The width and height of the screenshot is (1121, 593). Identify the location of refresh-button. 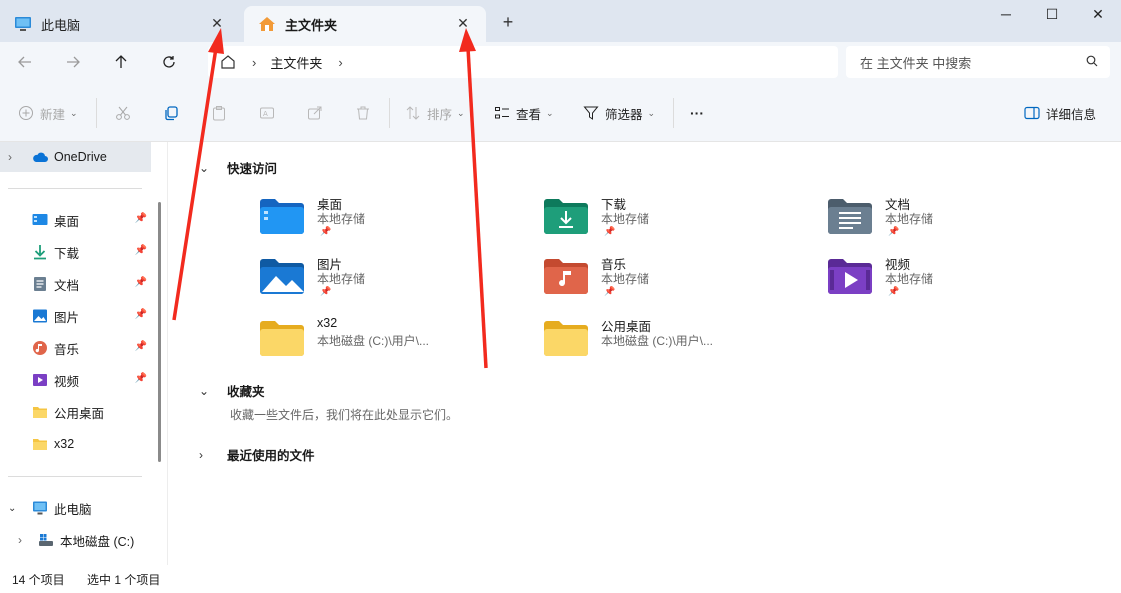
(169, 62).